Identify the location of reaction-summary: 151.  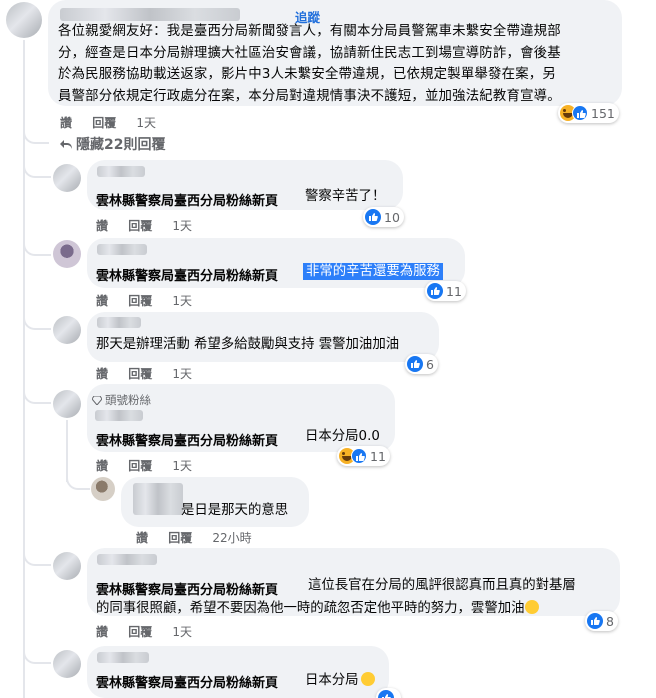
(588, 113).